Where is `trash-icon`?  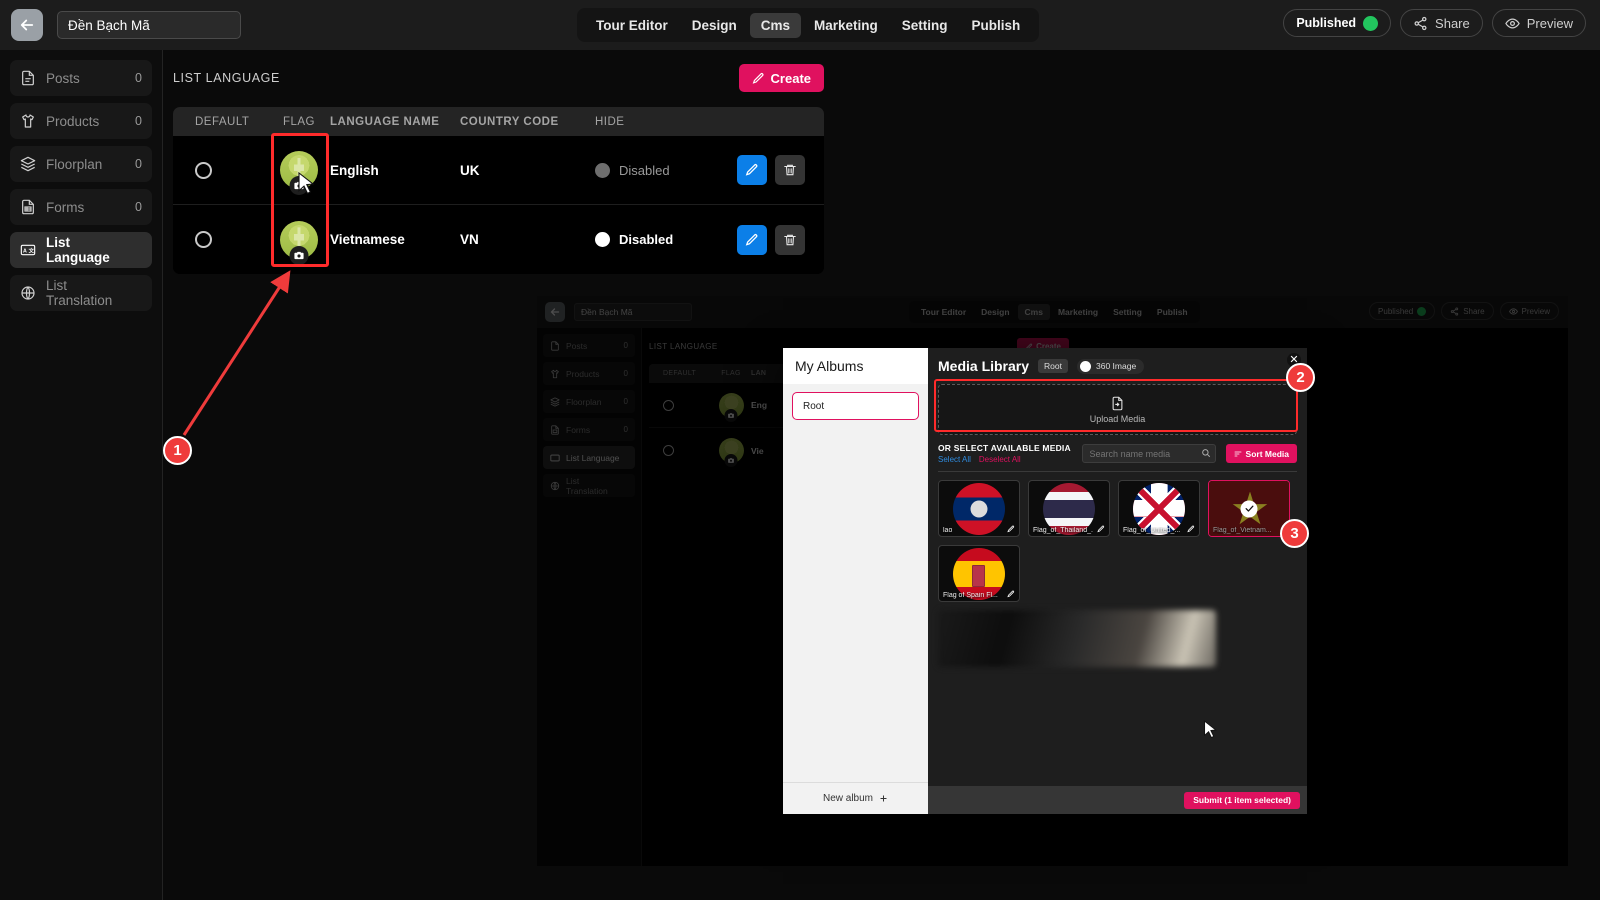 trash-icon is located at coordinates (790, 239).